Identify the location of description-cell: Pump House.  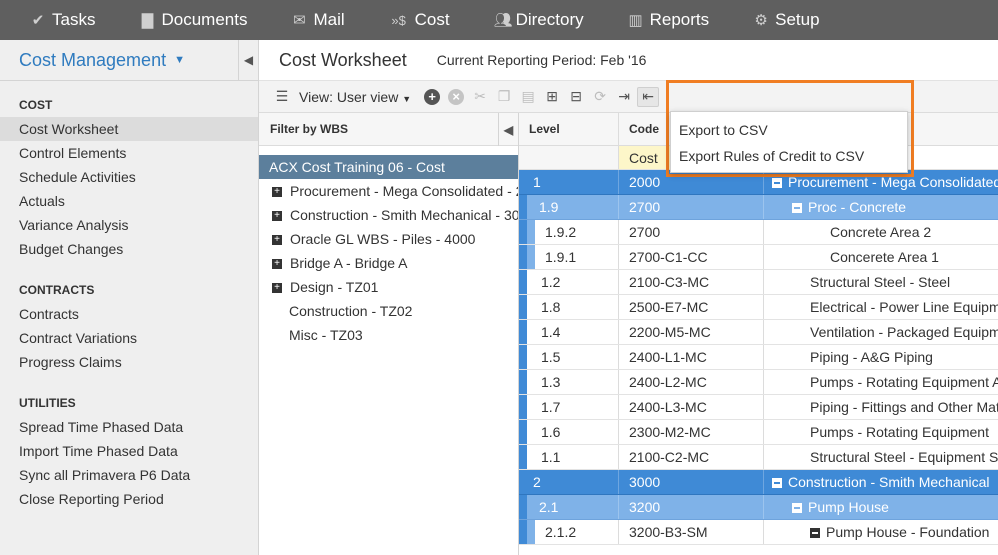
(881, 507).